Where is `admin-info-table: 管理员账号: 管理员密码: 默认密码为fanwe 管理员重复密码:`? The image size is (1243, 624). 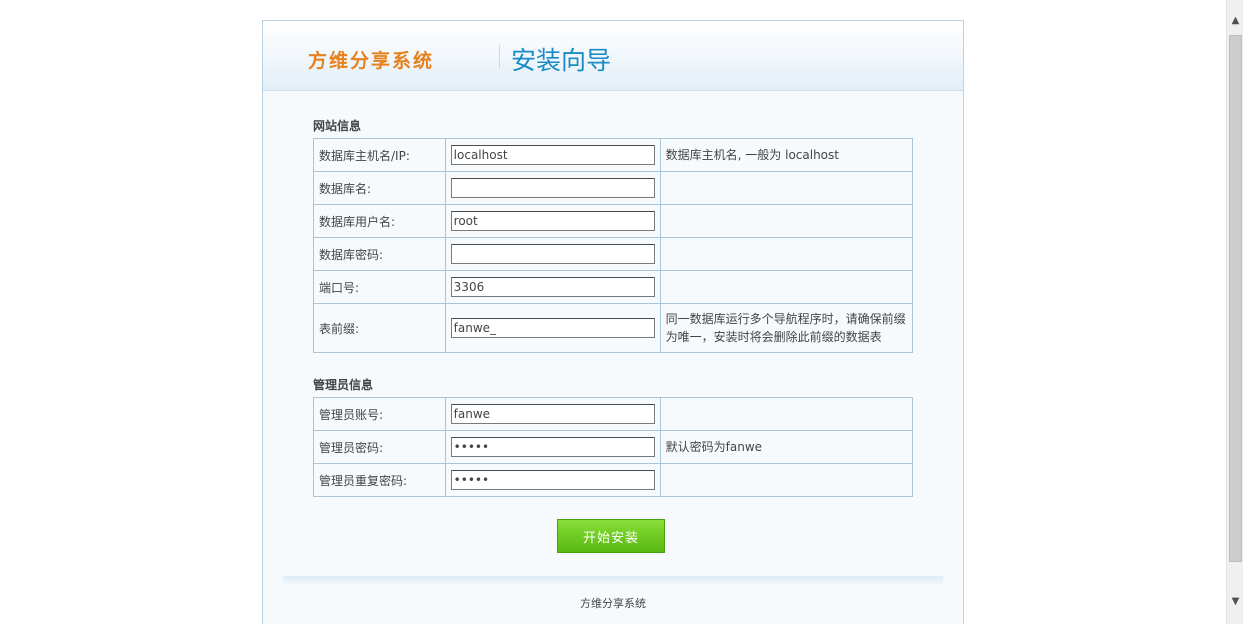 admin-info-table: 管理员账号: 管理员密码: 默认密码为fanwe 管理员重复密码: is located at coordinates (613, 447).